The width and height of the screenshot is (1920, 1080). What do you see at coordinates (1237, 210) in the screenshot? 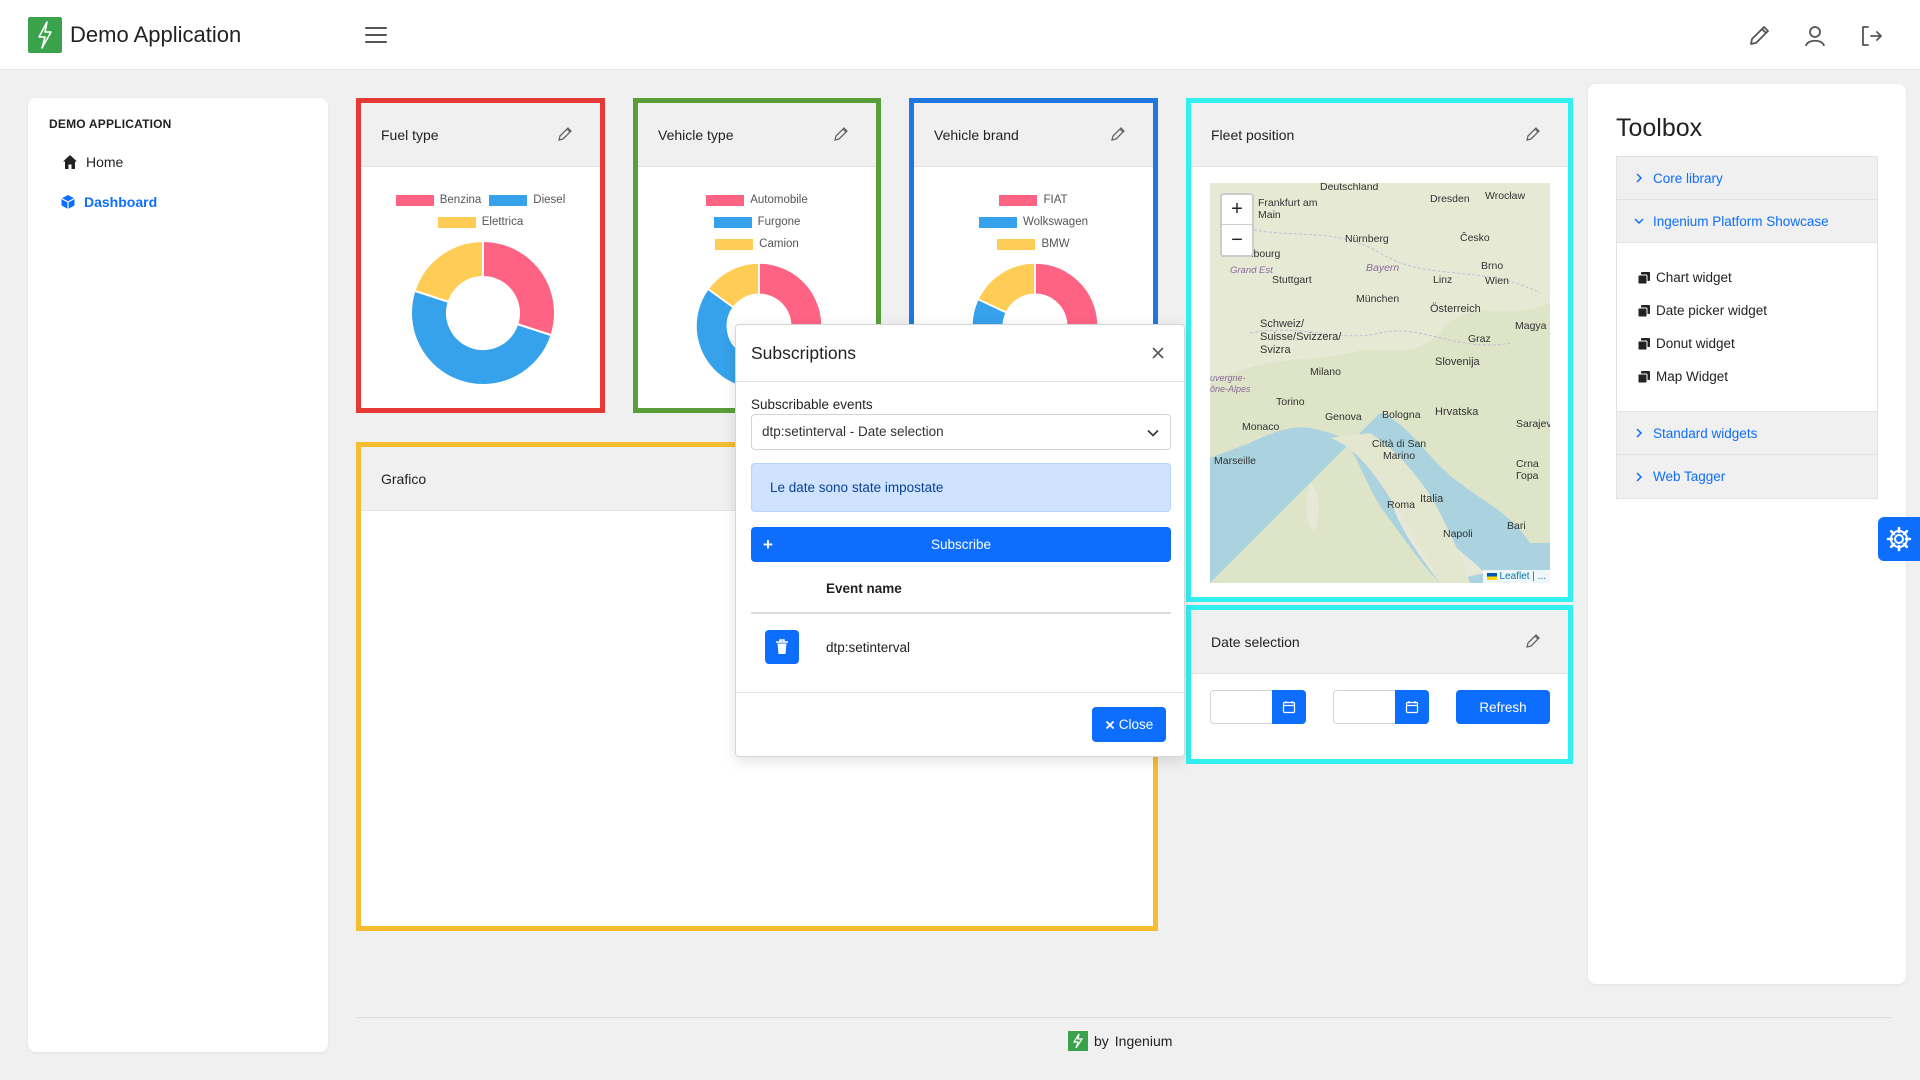
I see `zoom-in-button: +` at bounding box center [1237, 210].